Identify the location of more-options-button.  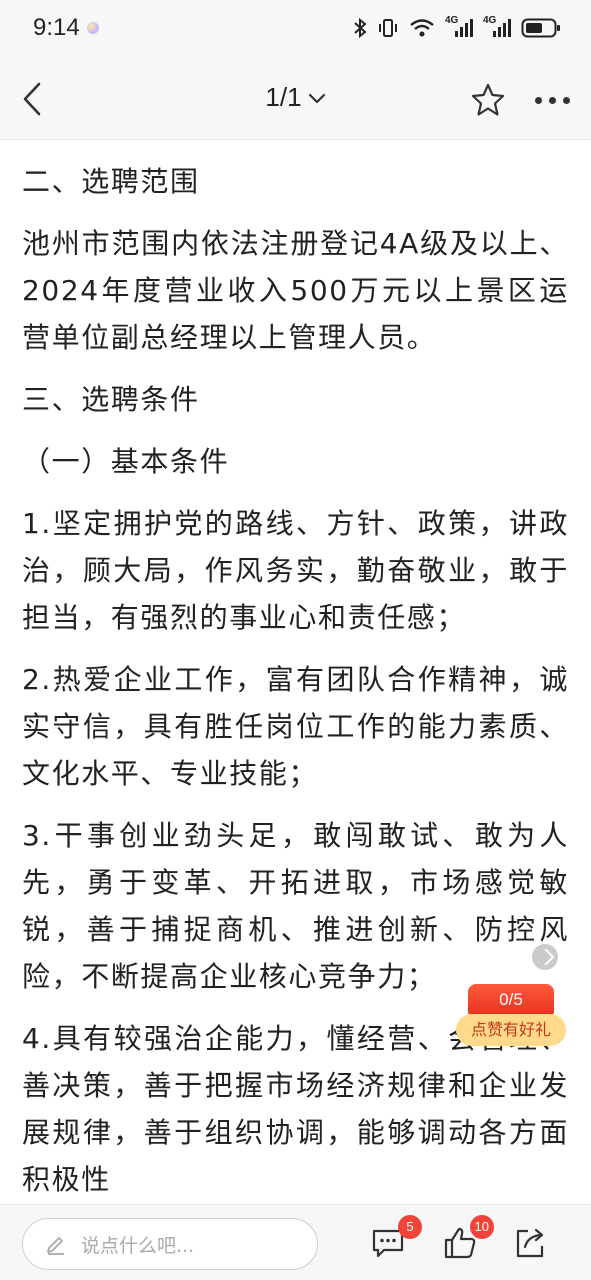
(552, 100).